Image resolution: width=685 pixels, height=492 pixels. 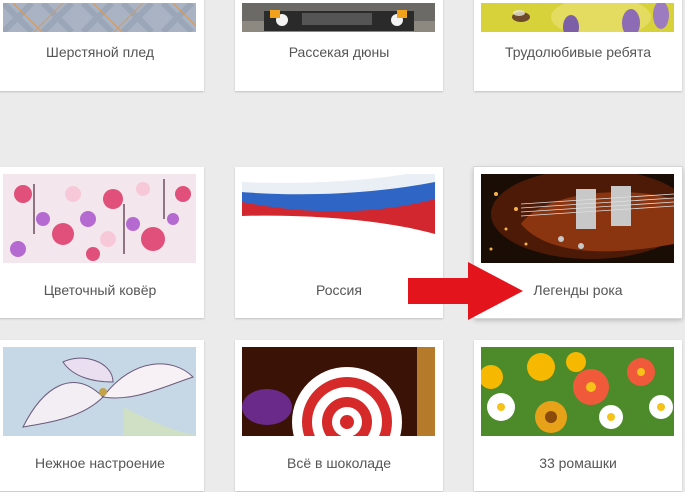 I want to click on theme-title: Трудолюбивые ребята, so click(x=577, y=52).